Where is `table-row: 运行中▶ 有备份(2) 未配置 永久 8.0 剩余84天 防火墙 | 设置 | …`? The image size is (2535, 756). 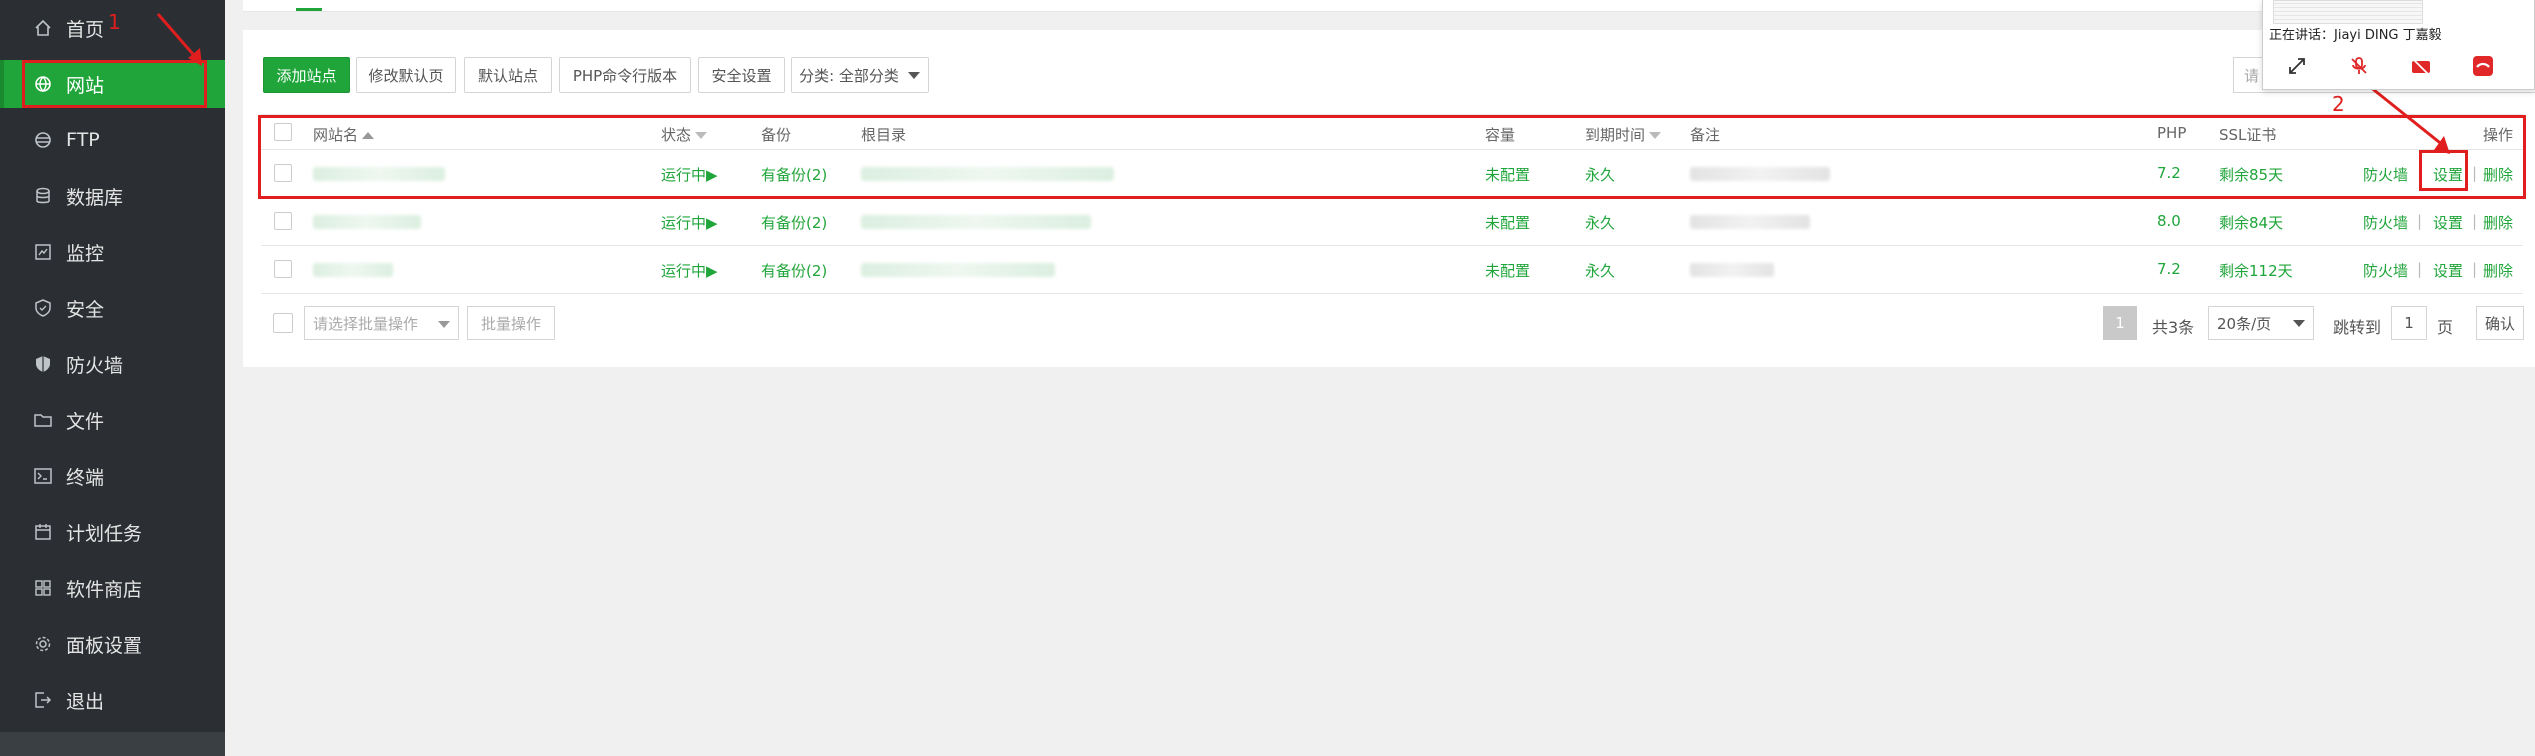
table-row: 运行中▶ 有备份(2) 未配置 永久 8.0 剩余84天 防火墙 | 设置 | … is located at coordinates (1392, 222).